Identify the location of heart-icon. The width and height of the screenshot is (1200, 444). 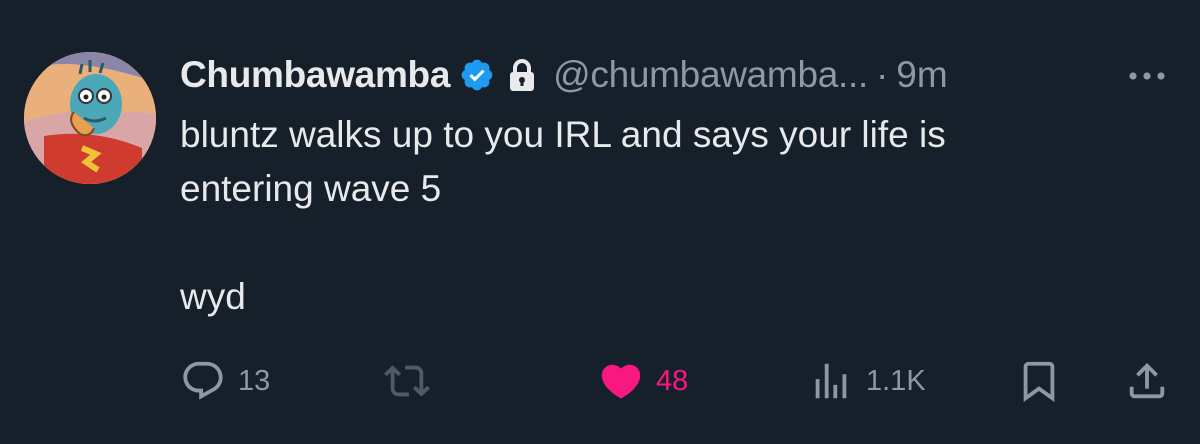
(621, 381).